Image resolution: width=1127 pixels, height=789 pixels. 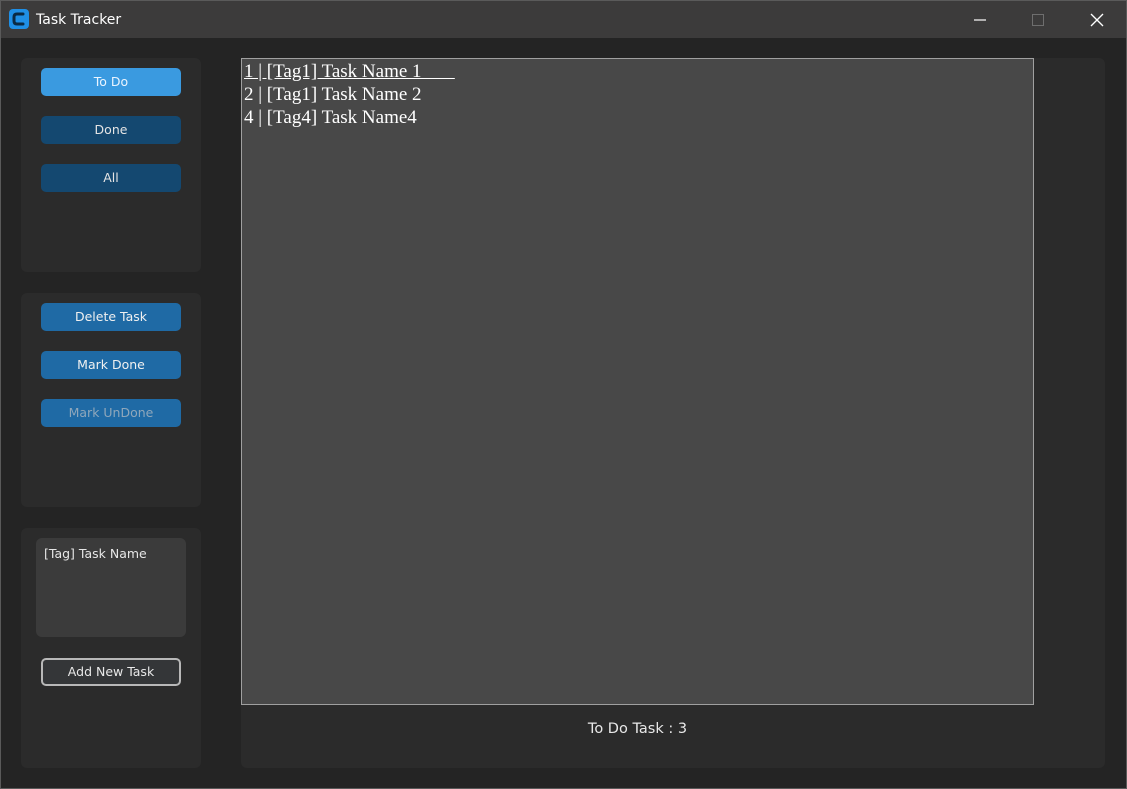 I want to click on filter-panel: To Do Done All, so click(x=111, y=165).